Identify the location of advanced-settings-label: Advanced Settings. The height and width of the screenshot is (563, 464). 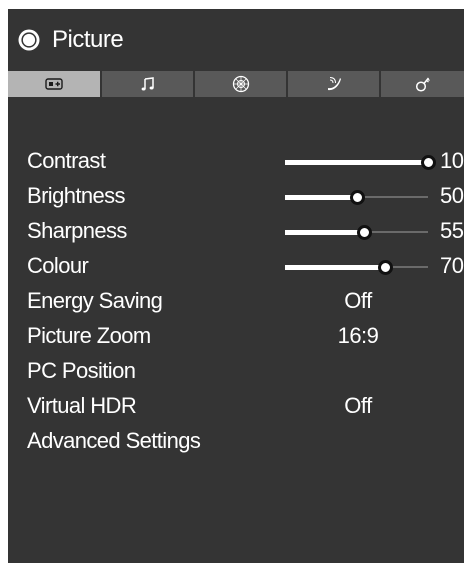
(114, 440).